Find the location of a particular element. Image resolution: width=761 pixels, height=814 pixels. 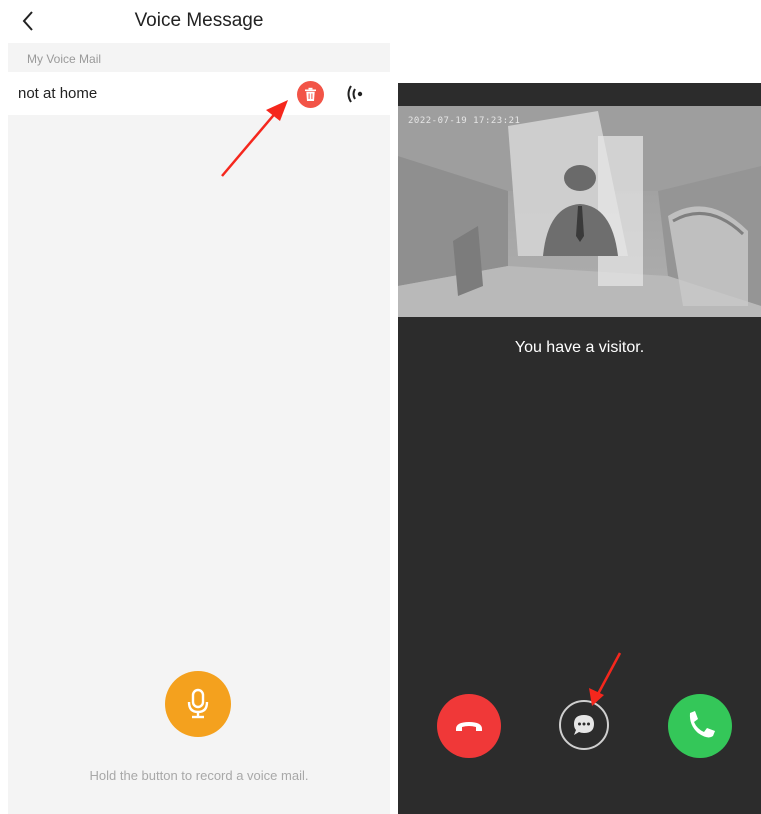

chat-button is located at coordinates (584, 725).